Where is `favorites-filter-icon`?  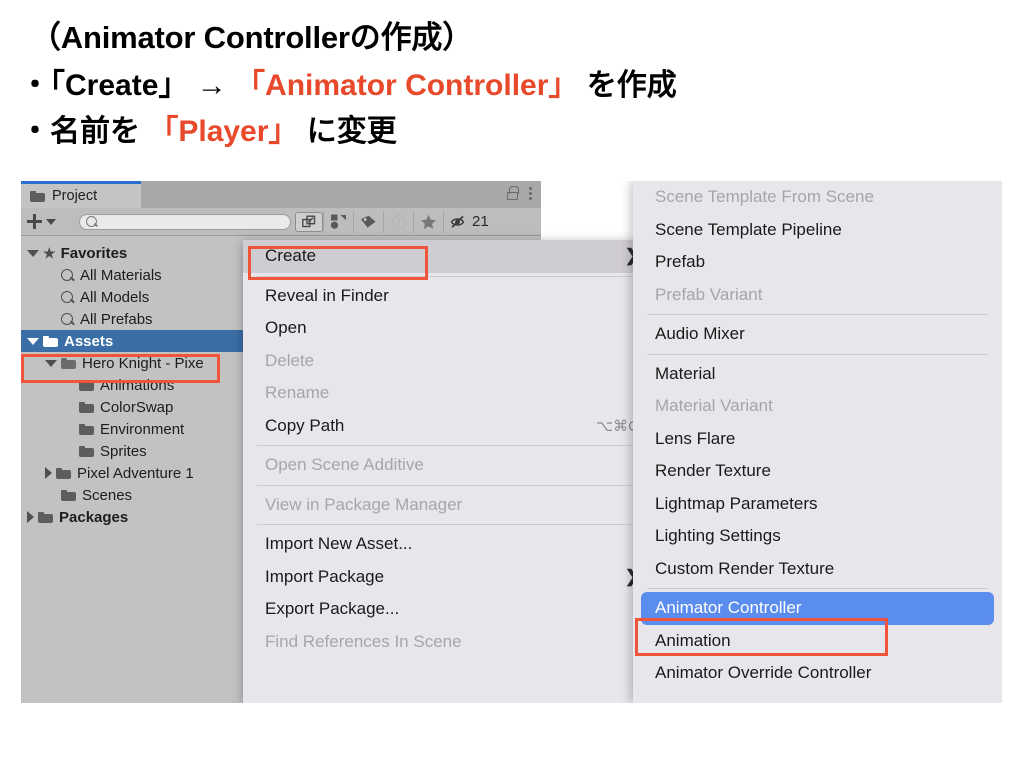 favorites-filter-icon is located at coordinates (428, 221).